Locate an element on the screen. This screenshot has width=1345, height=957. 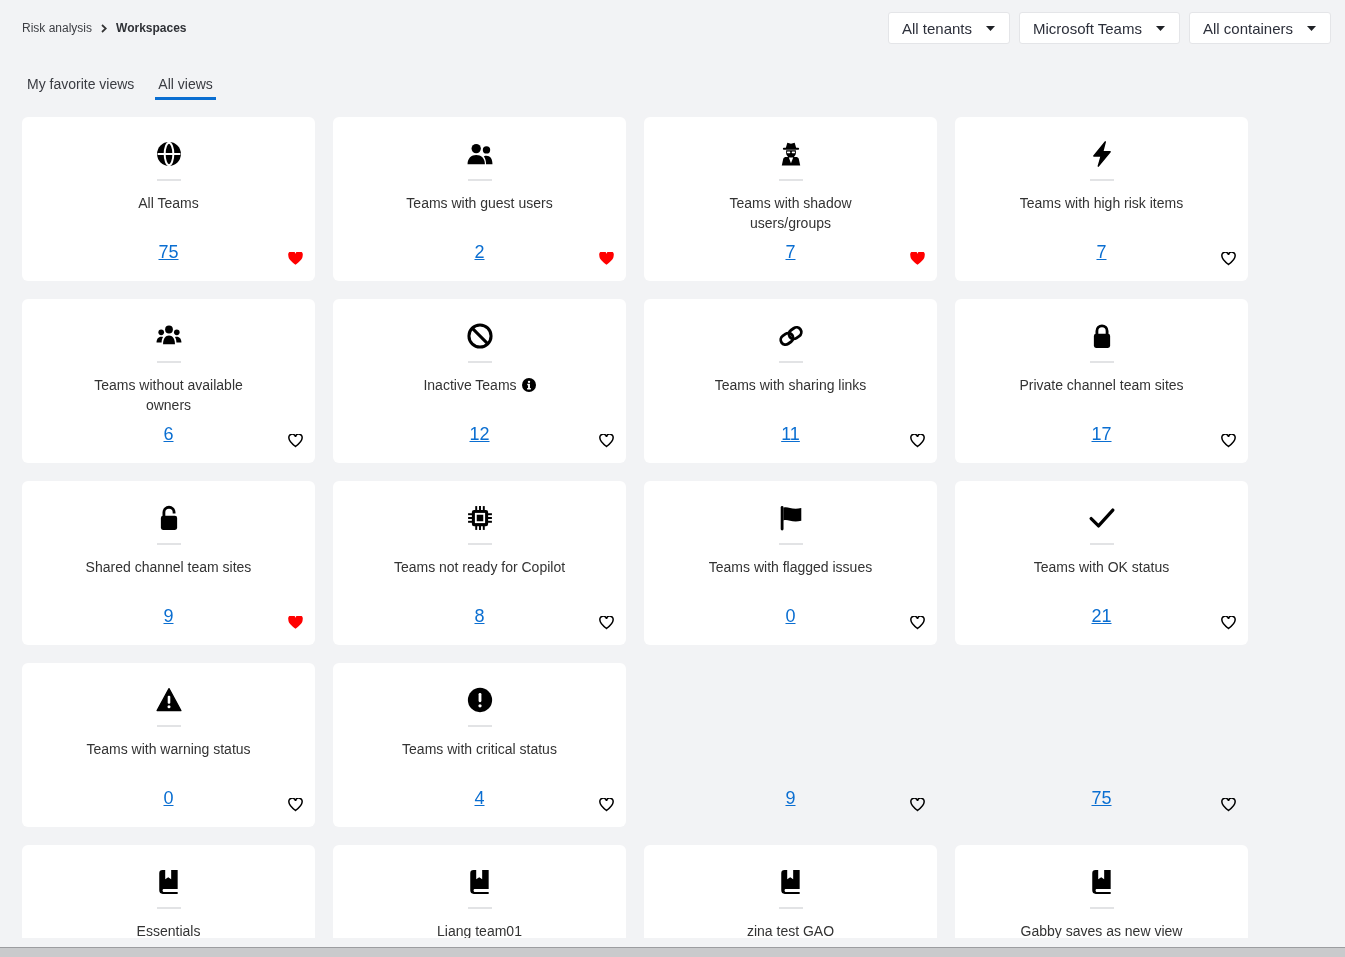
card-title: Teams with guest users is located at coordinates (479, 203).